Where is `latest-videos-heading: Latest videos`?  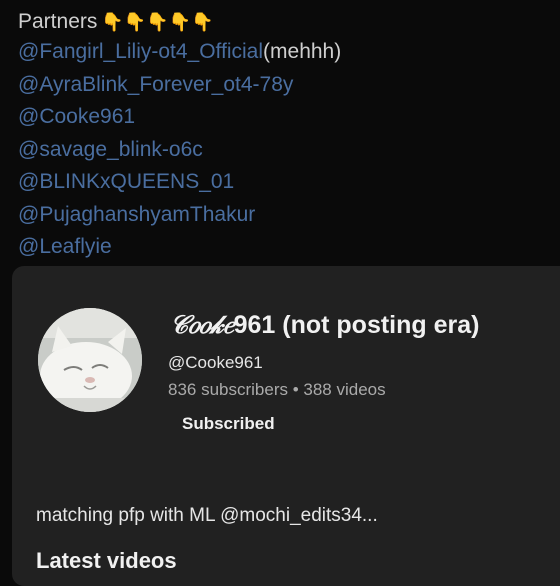 latest-videos-heading: Latest videos is located at coordinates (106, 560).